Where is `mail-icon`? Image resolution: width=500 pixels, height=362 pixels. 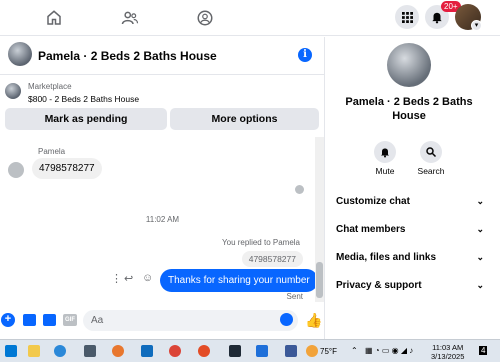
mail-icon is located at coordinates (147, 351).